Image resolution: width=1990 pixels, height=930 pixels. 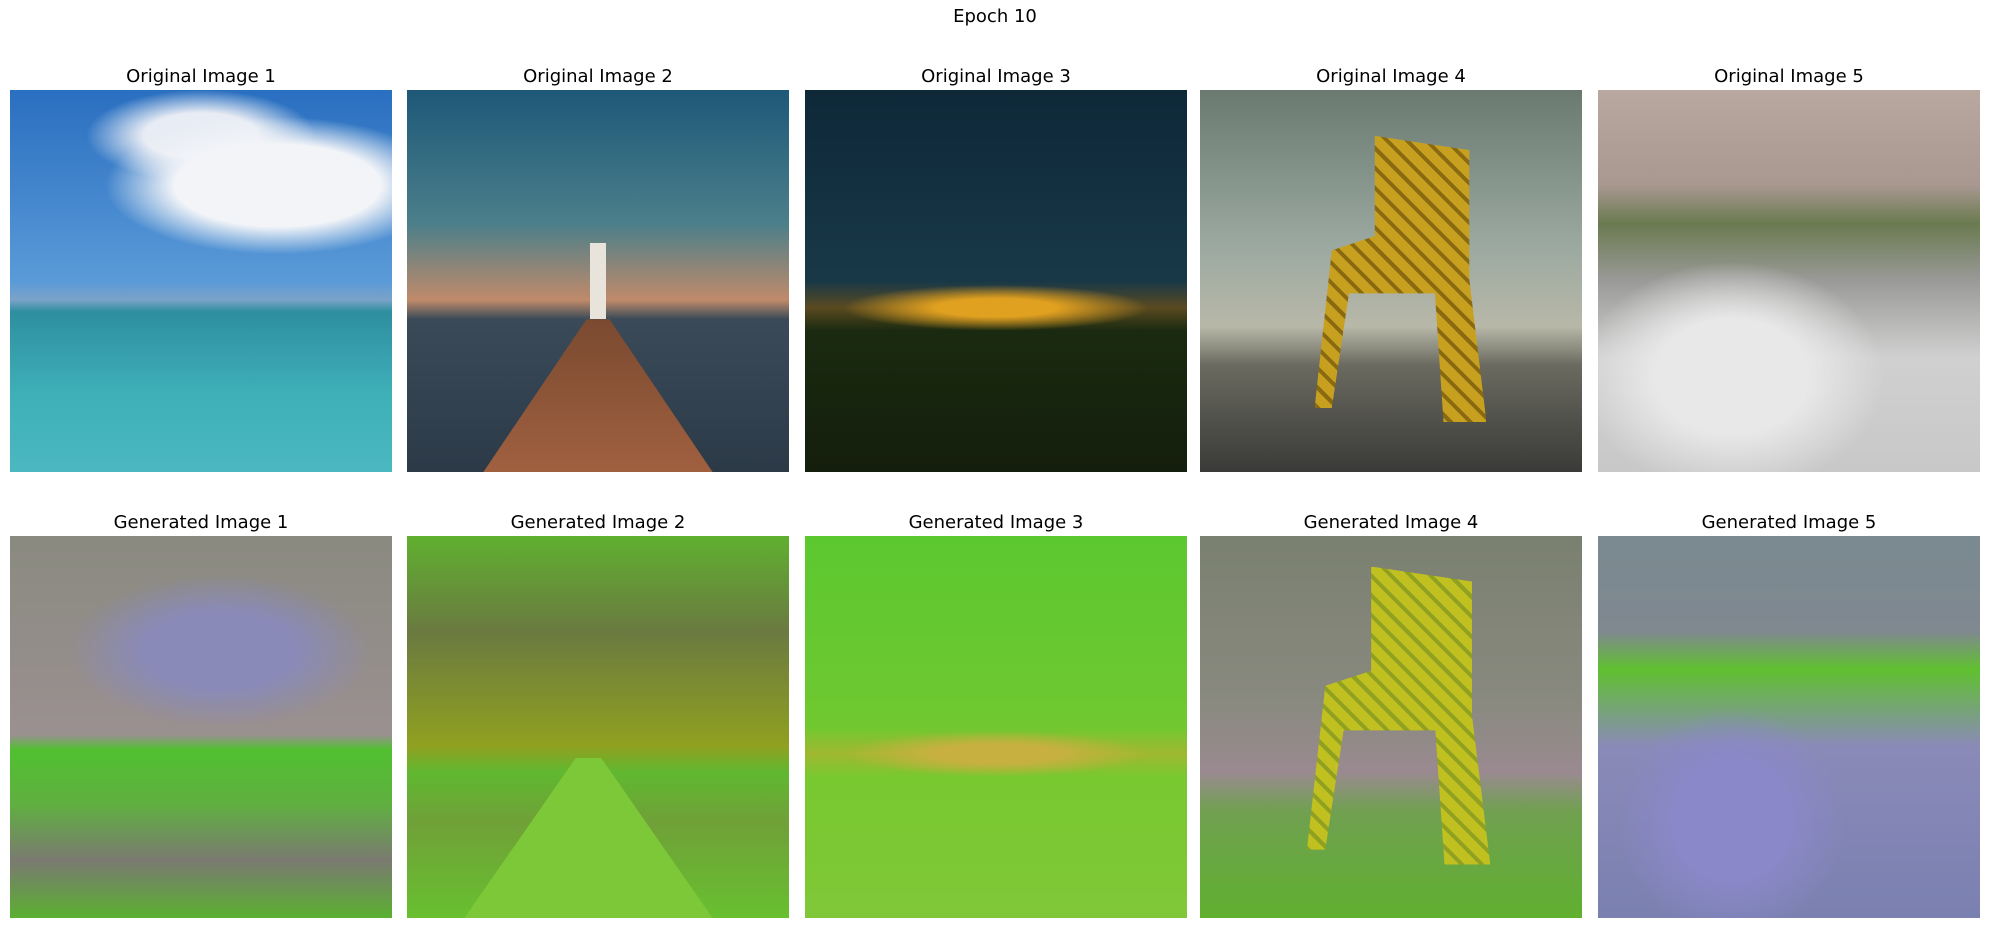 What do you see at coordinates (1789, 727) in the screenshot?
I see `generated-image-rocky-mountain` at bounding box center [1789, 727].